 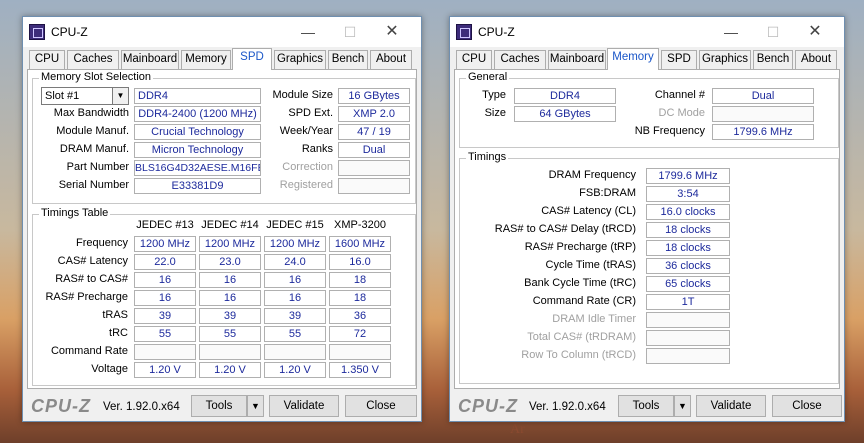 I want to click on max-bandwidth-value: DDR4-2400 (1200 MHz), so click(x=197, y=114).